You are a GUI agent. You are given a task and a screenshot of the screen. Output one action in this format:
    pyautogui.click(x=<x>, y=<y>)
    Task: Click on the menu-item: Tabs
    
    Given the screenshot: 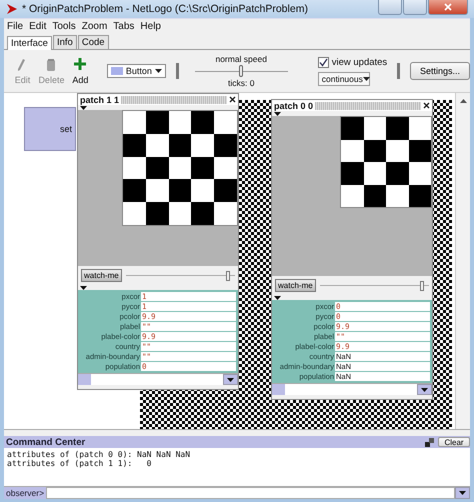 What is the action you would take?
    pyautogui.click(x=123, y=26)
    